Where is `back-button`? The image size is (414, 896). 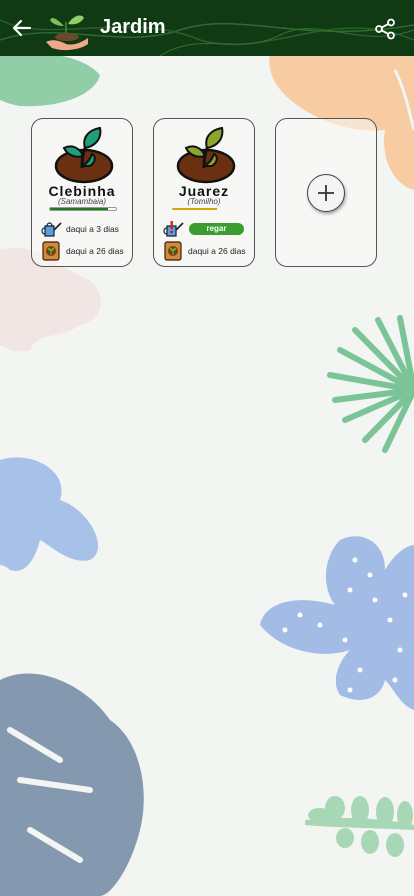
back-button is located at coordinates (22, 28).